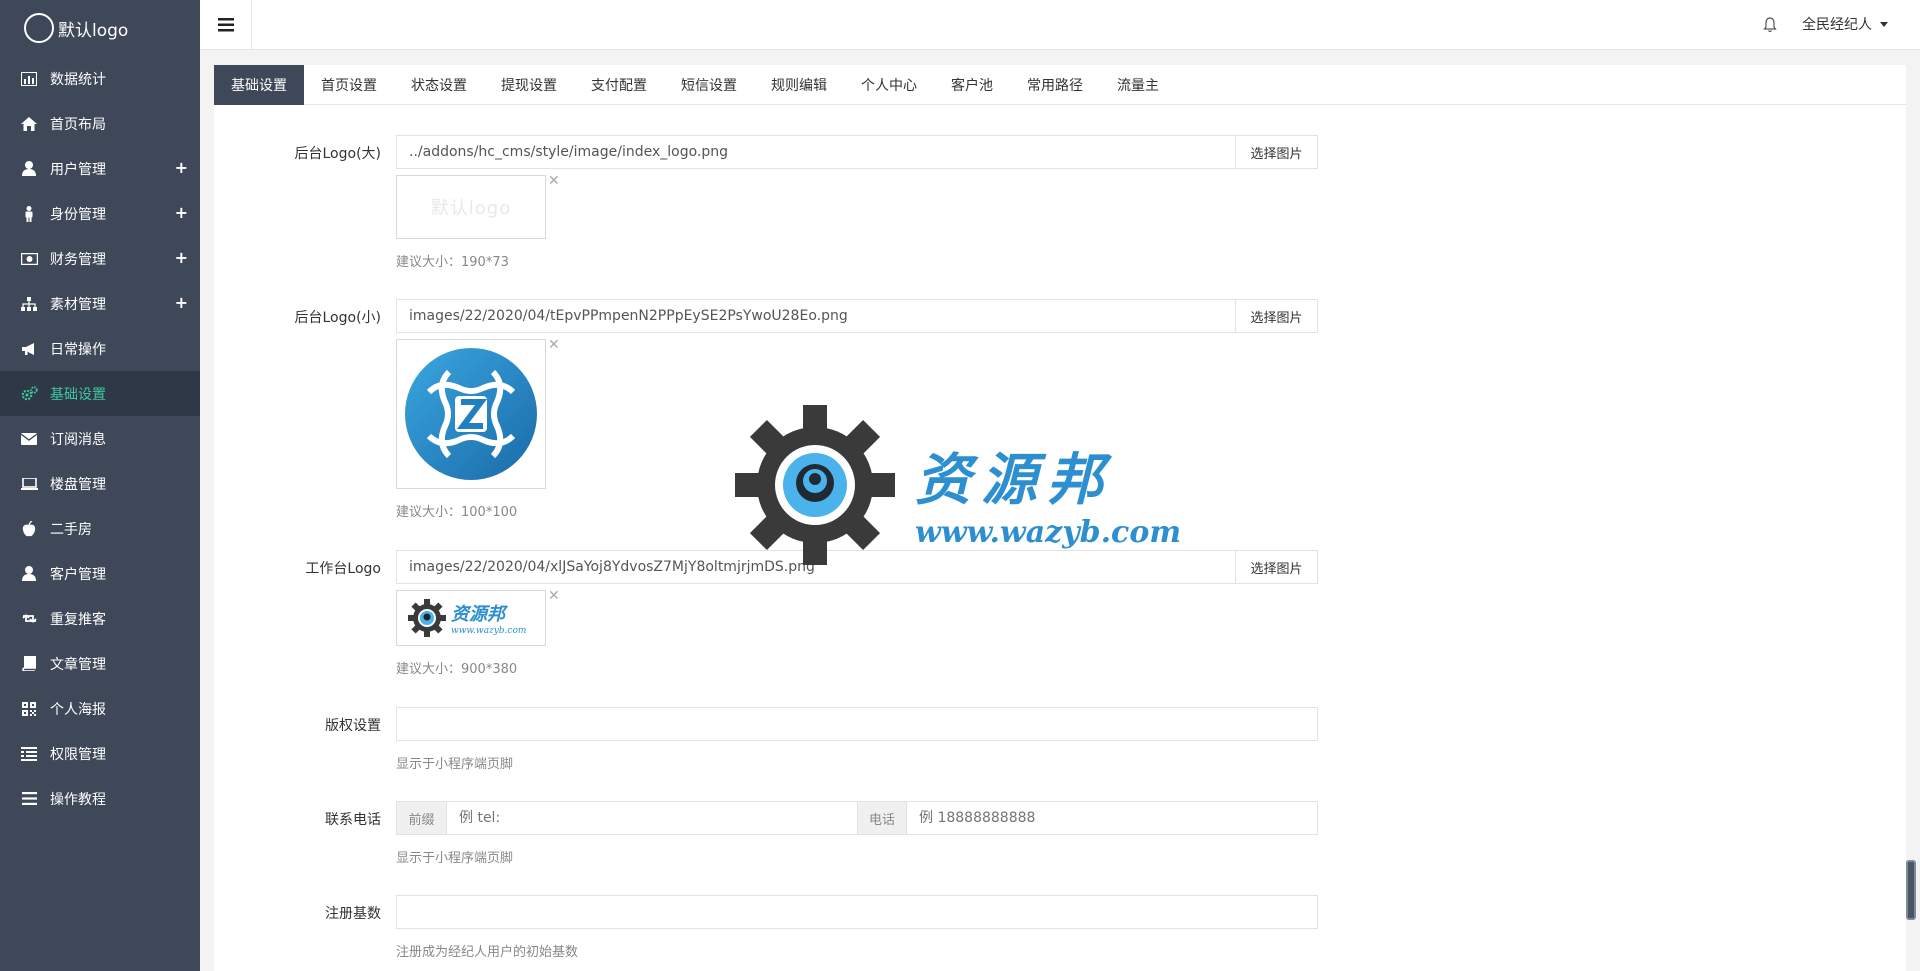 This screenshot has height=971, width=1920. Describe the element at coordinates (100, 528) in the screenshot. I see `sidebar-item: 二手房` at that location.